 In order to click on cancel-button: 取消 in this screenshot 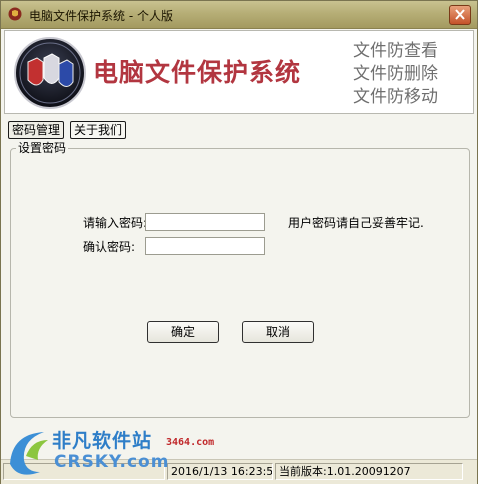, I will do `click(278, 332)`.